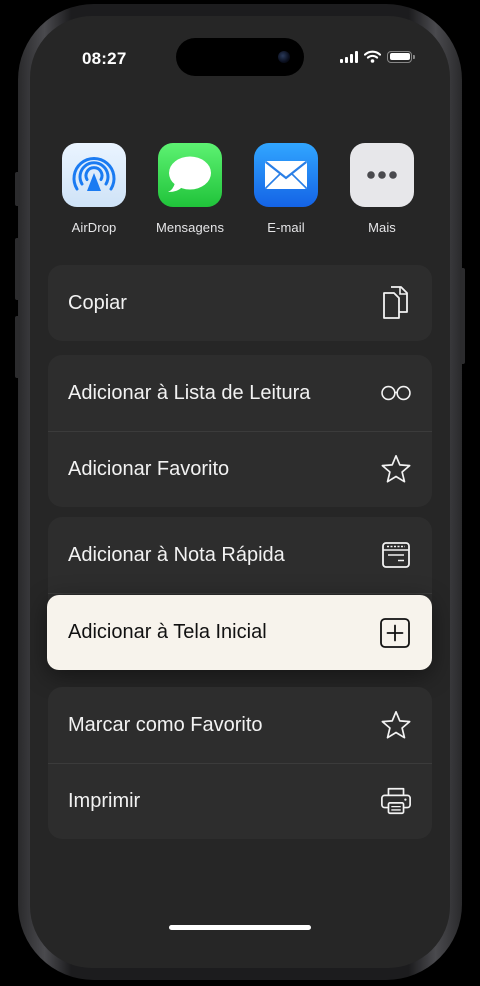  Describe the element at coordinates (149, 468) in the screenshot. I see `action-label: Adicionar Favorito` at that location.